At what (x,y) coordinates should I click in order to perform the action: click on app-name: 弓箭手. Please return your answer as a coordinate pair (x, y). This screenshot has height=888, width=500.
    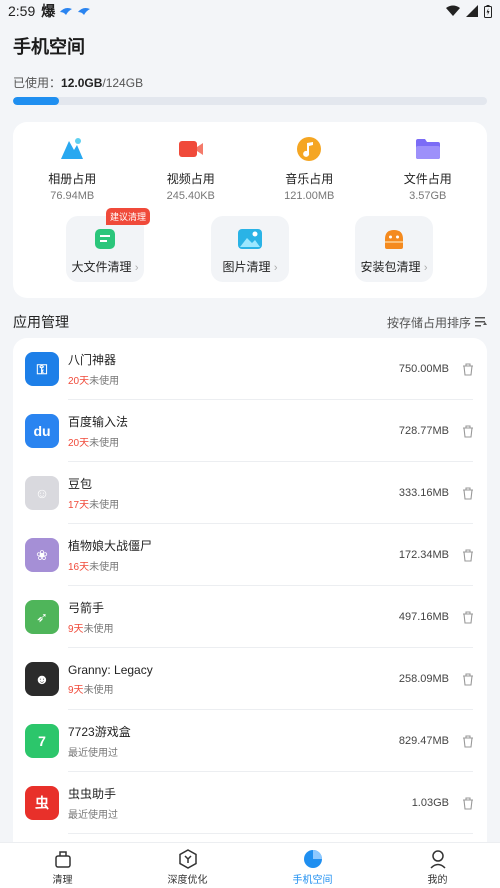
    Looking at the image, I should click on (86, 608).